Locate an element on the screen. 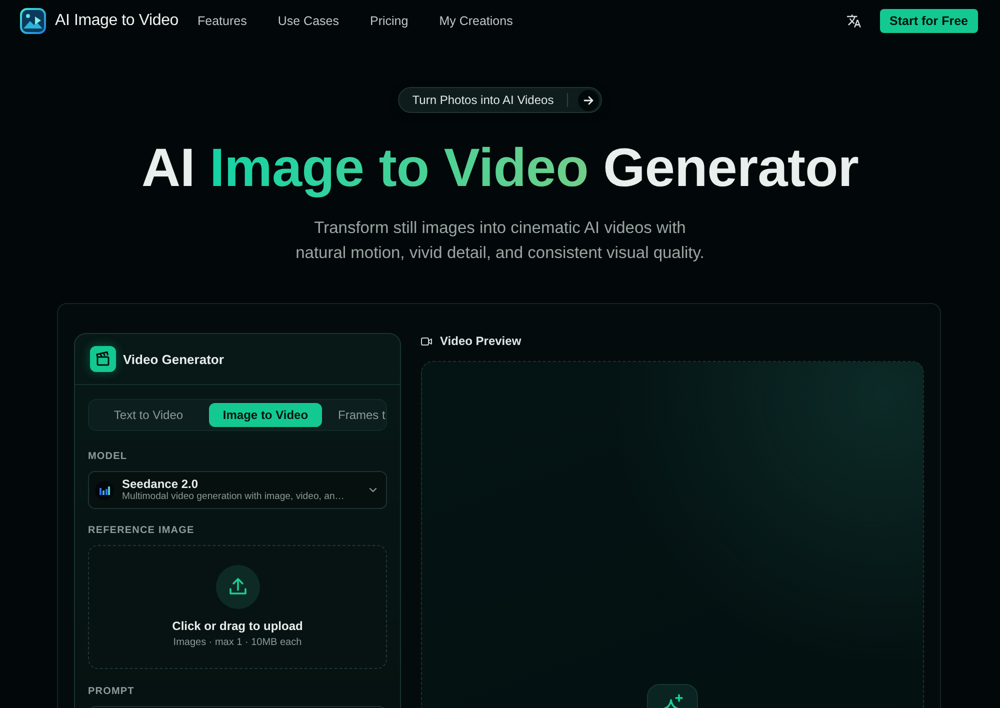  model-name: Seedance 2.0 is located at coordinates (161, 484).